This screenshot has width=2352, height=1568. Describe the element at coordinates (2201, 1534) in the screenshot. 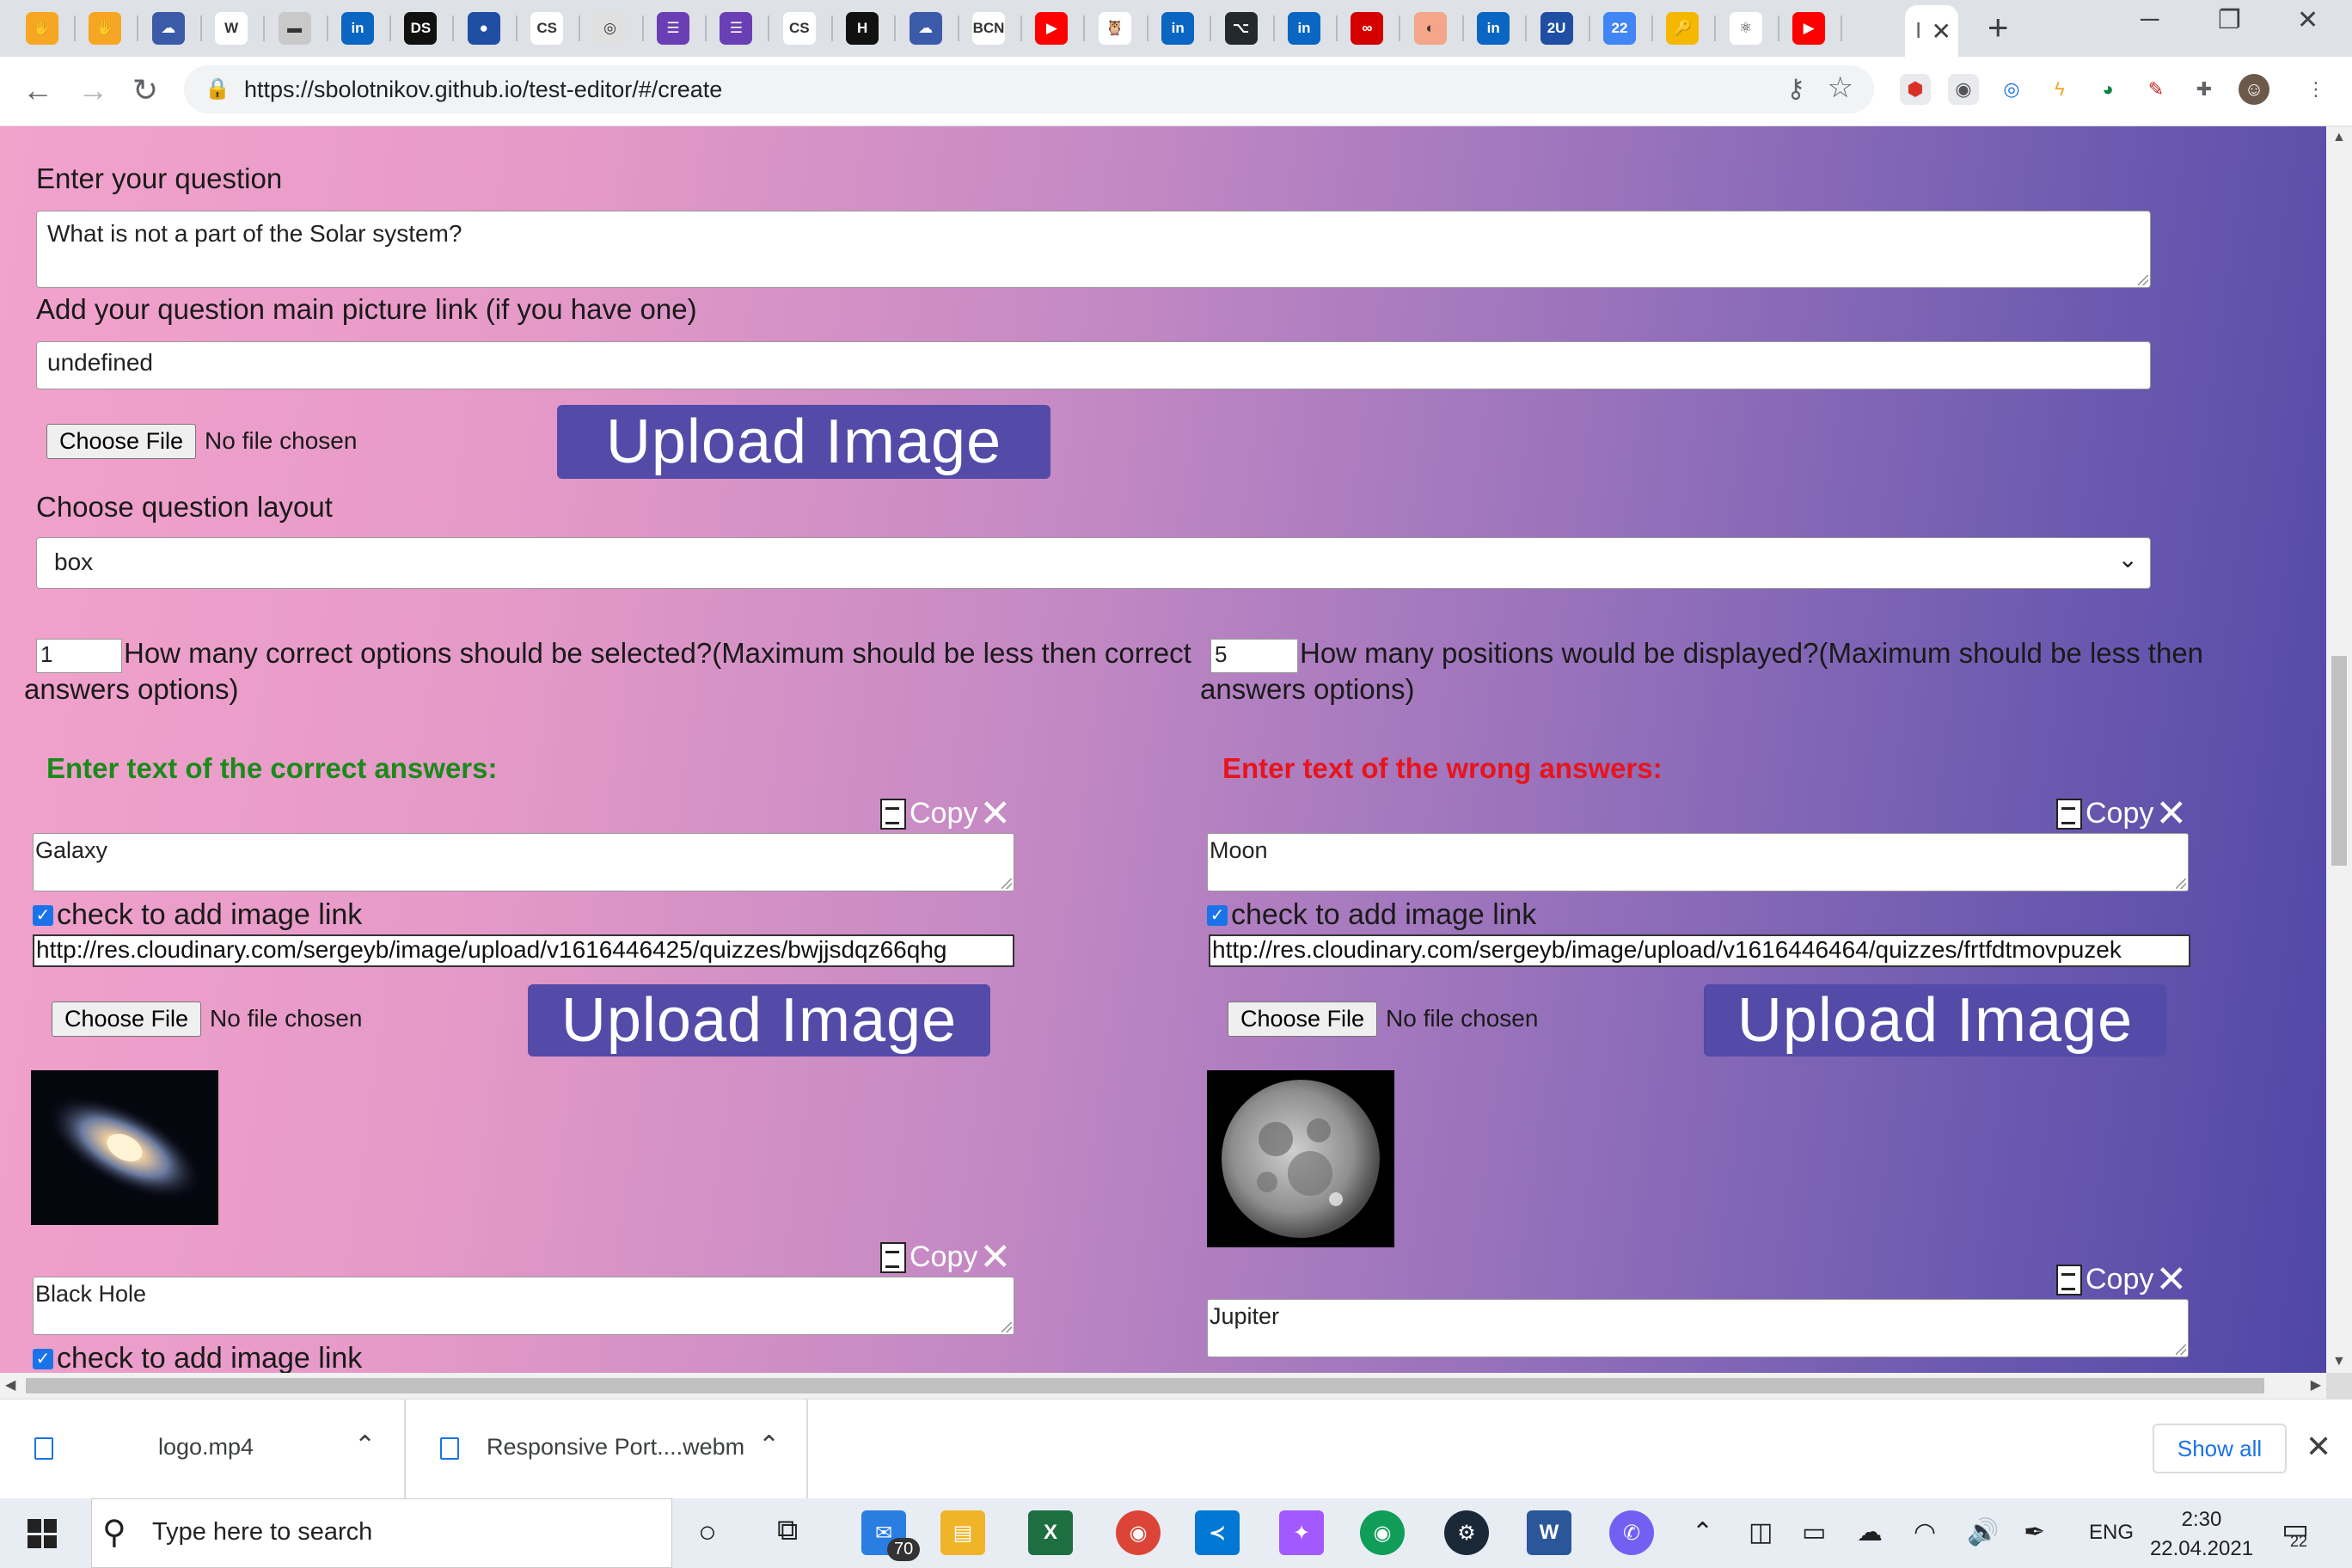

I see `clock: 2:30 22.04.2021` at that location.